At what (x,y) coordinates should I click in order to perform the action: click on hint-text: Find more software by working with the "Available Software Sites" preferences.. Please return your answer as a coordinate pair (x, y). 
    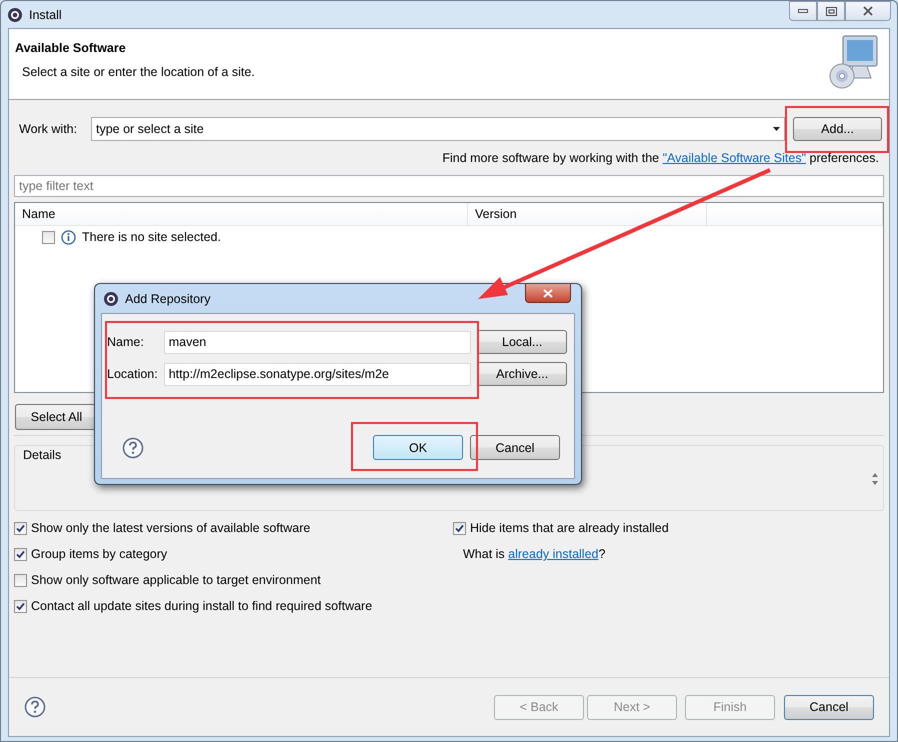
    Looking at the image, I should click on (660, 158).